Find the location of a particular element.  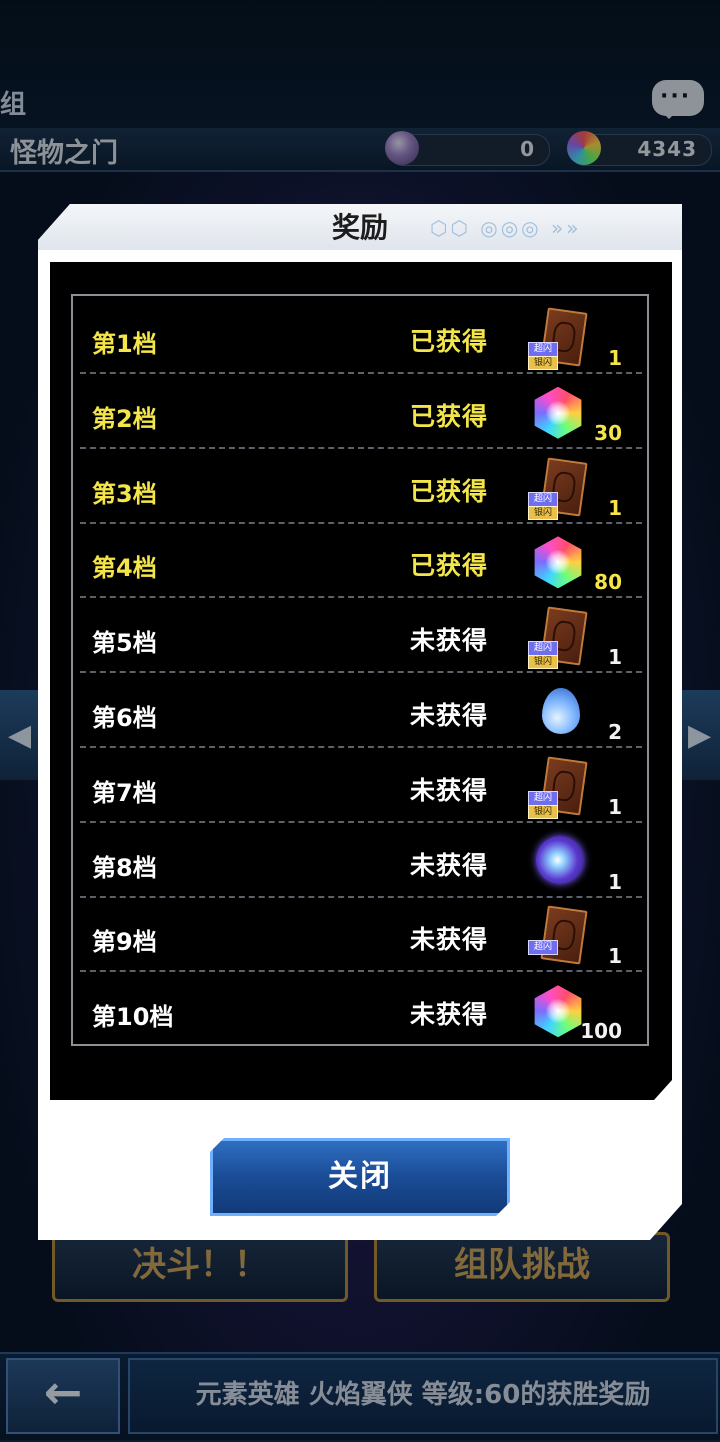

close-button: 关闭 is located at coordinates (360, 1177).